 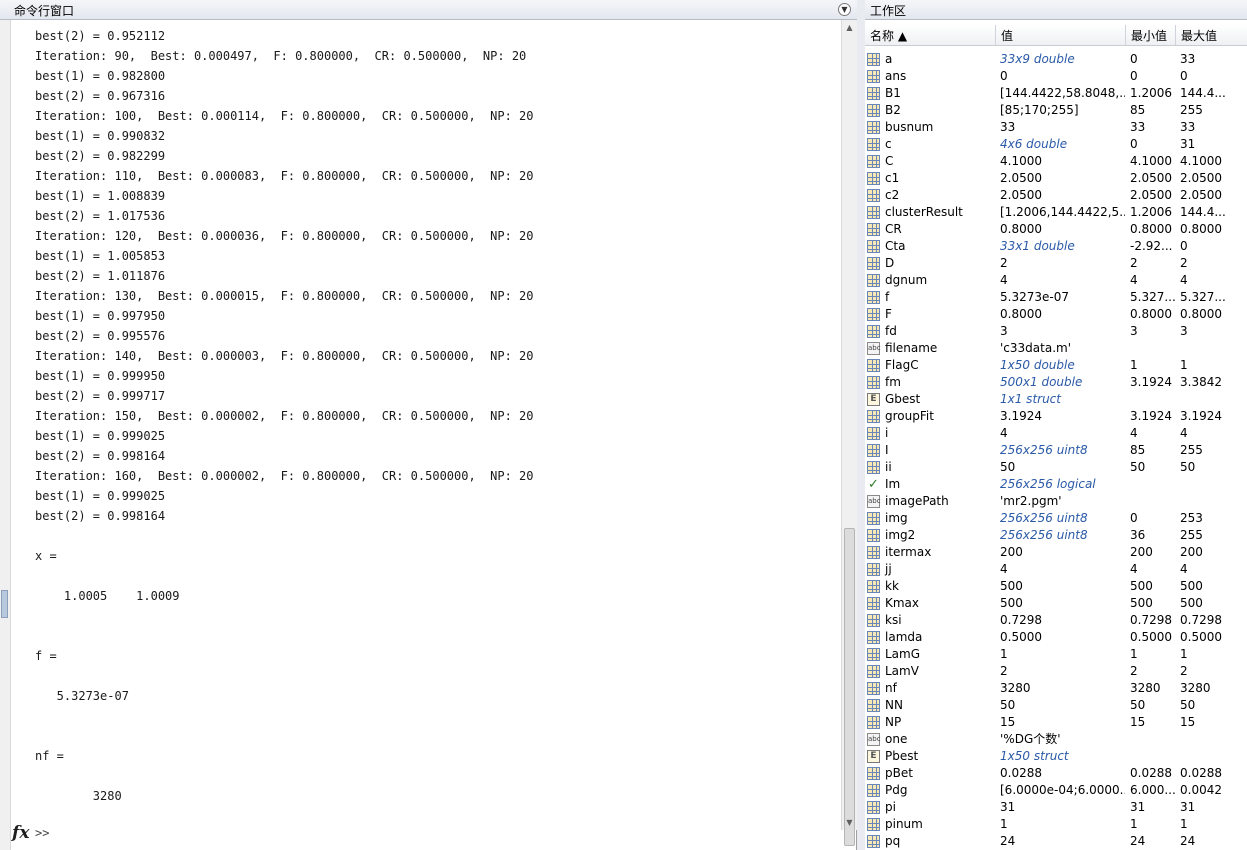 I want to click on workspace-row-F: F 0.8000 0.8000 0.8000, so click(x=1056, y=314).